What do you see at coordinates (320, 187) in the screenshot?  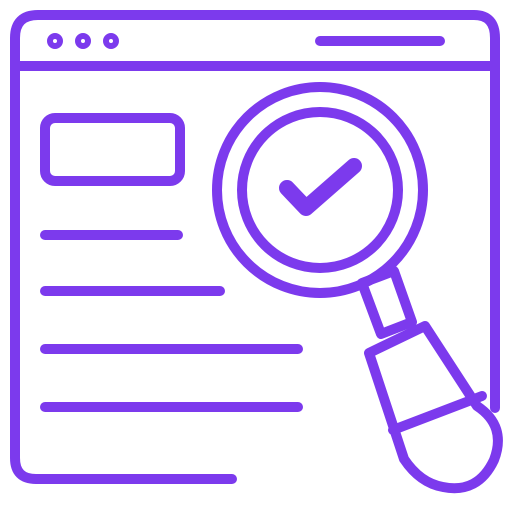 I see `check-icon` at bounding box center [320, 187].